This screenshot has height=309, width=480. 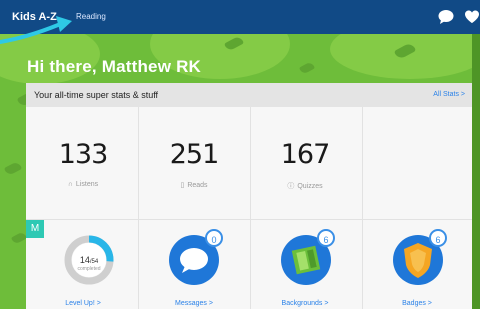 I want to click on level-up-link: Level Up! >, so click(x=83, y=303).